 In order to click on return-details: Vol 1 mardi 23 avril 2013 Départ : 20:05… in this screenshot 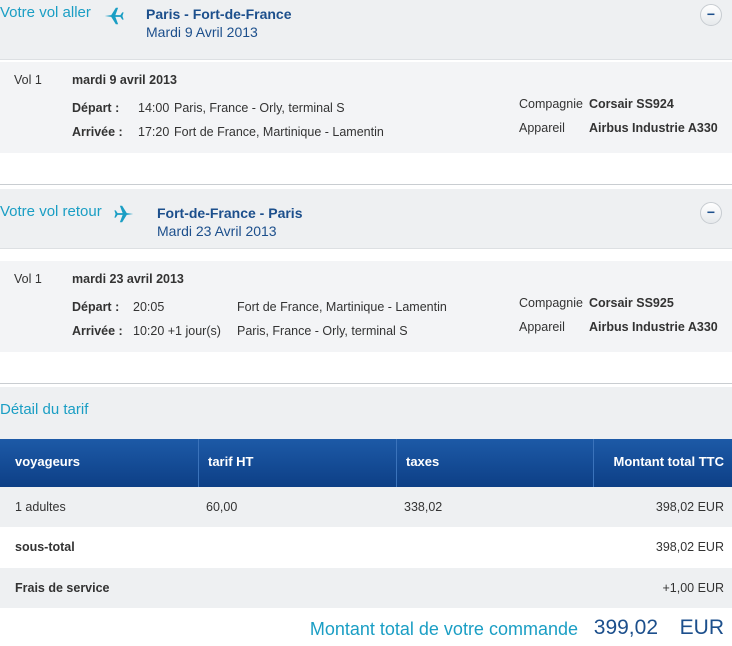, I will do `click(366, 306)`.